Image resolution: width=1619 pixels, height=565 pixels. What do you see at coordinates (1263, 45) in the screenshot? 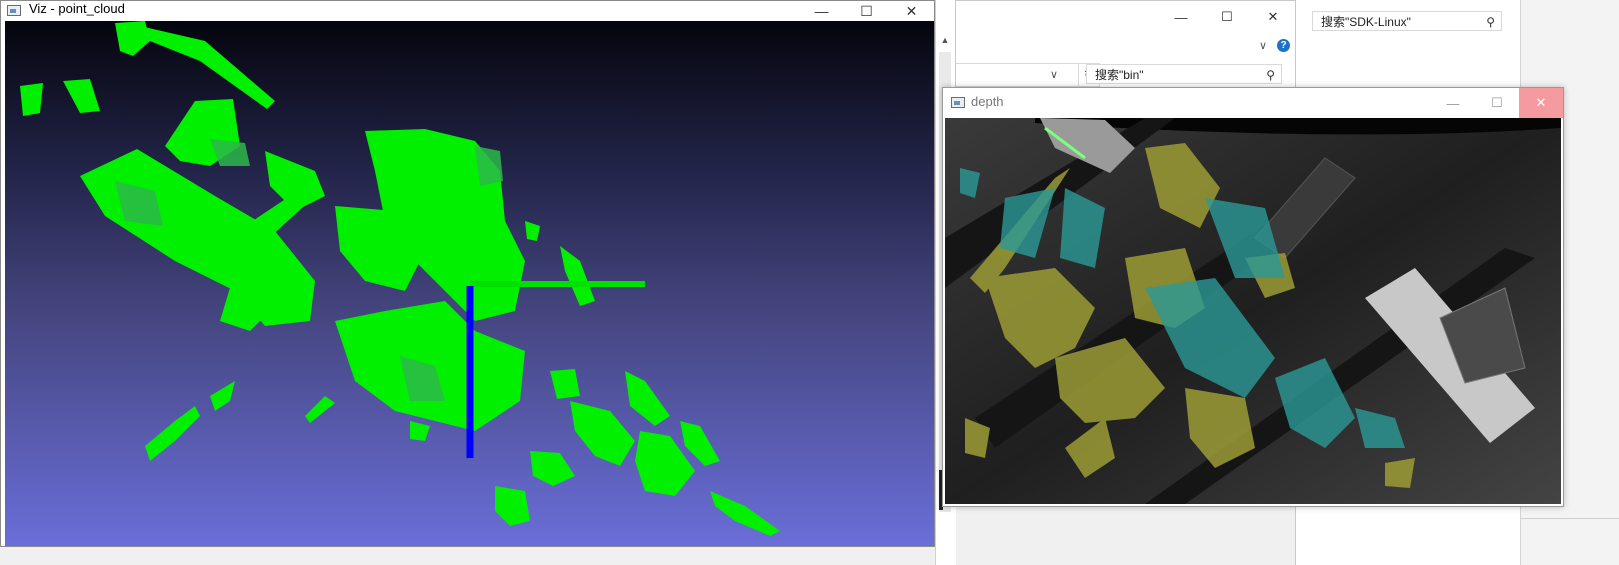
I see `expand-ribbon-icon: ∨` at bounding box center [1263, 45].